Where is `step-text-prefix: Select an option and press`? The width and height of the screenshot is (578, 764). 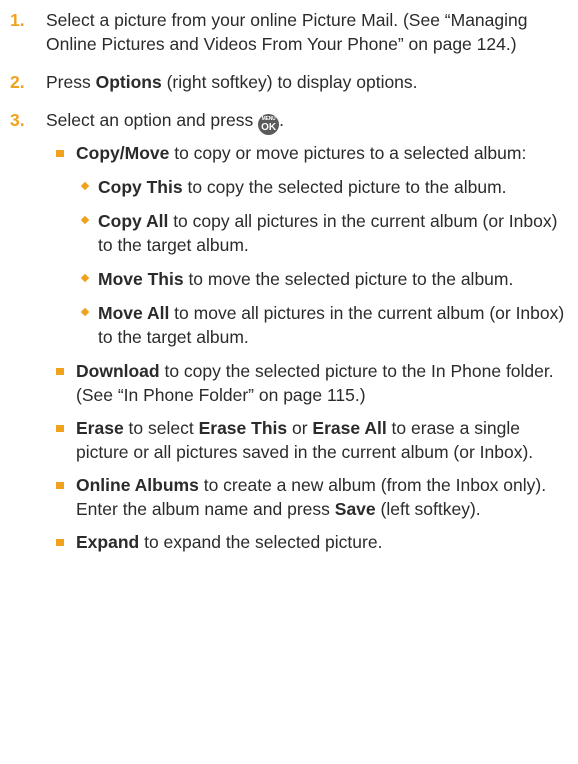 step-text-prefix: Select an option and press is located at coordinates (152, 120).